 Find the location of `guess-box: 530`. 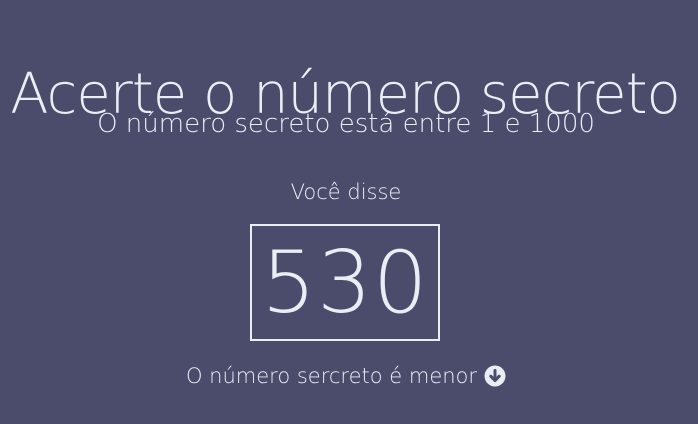

guess-box: 530 is located at coordinates (345, 282).